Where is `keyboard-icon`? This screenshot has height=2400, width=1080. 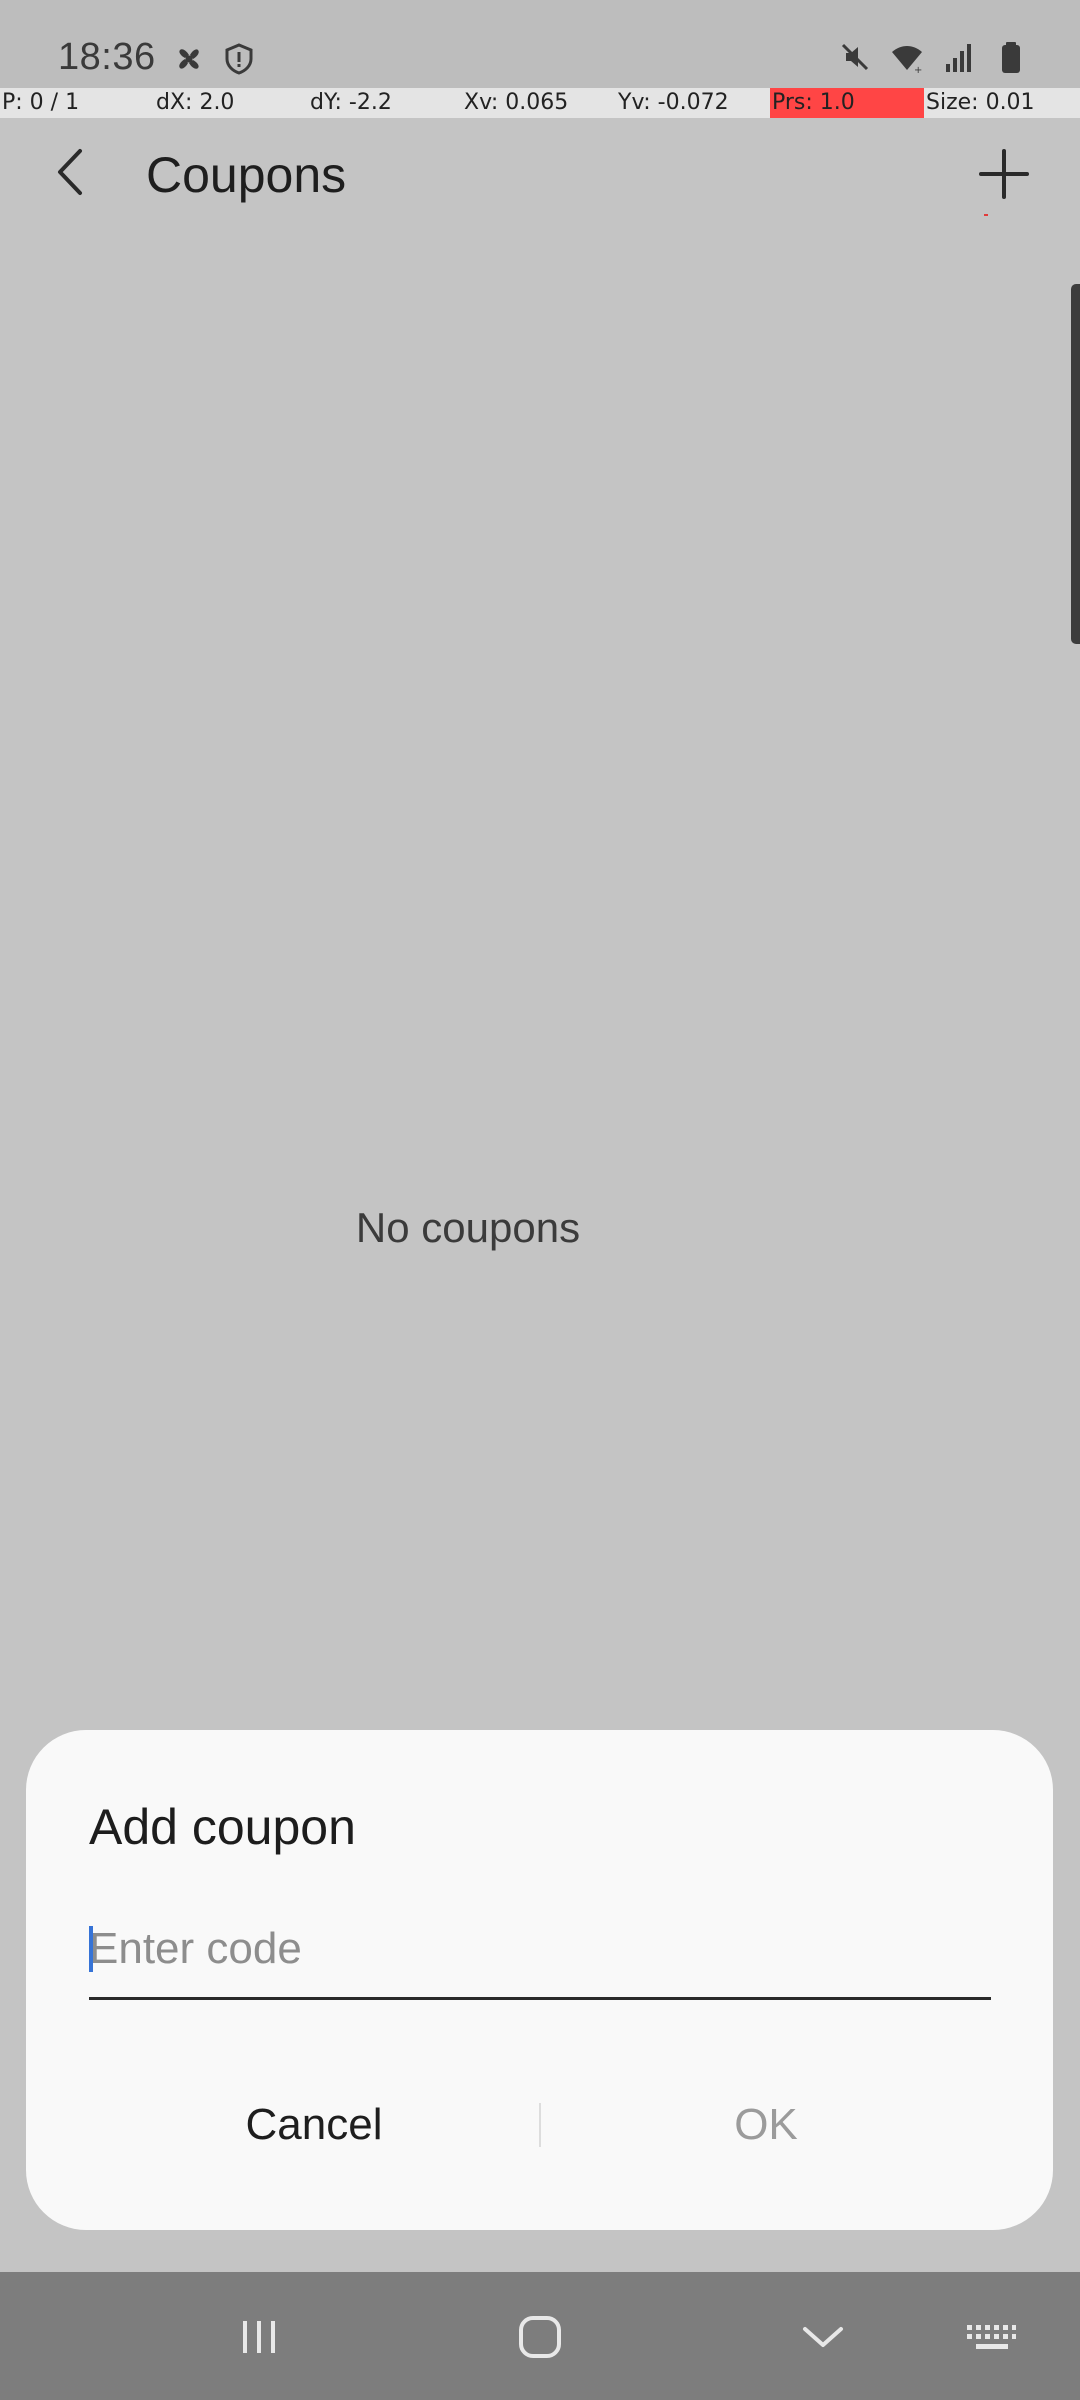
keyboard-icon is located at coordinates (991, 2337).